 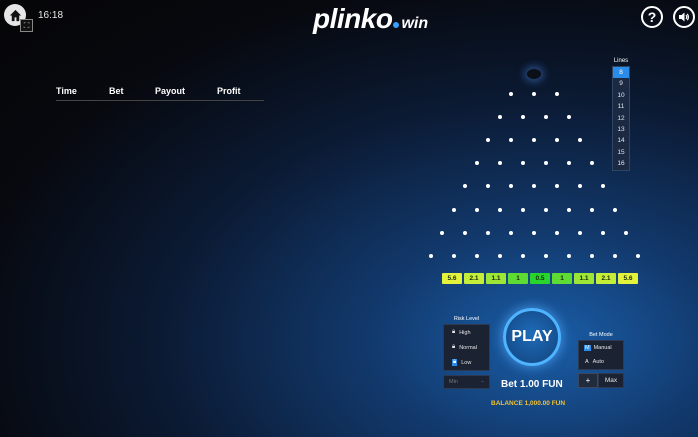 I want to click on bet-mode-title: Bet Mode, so click(x=601, y=335).